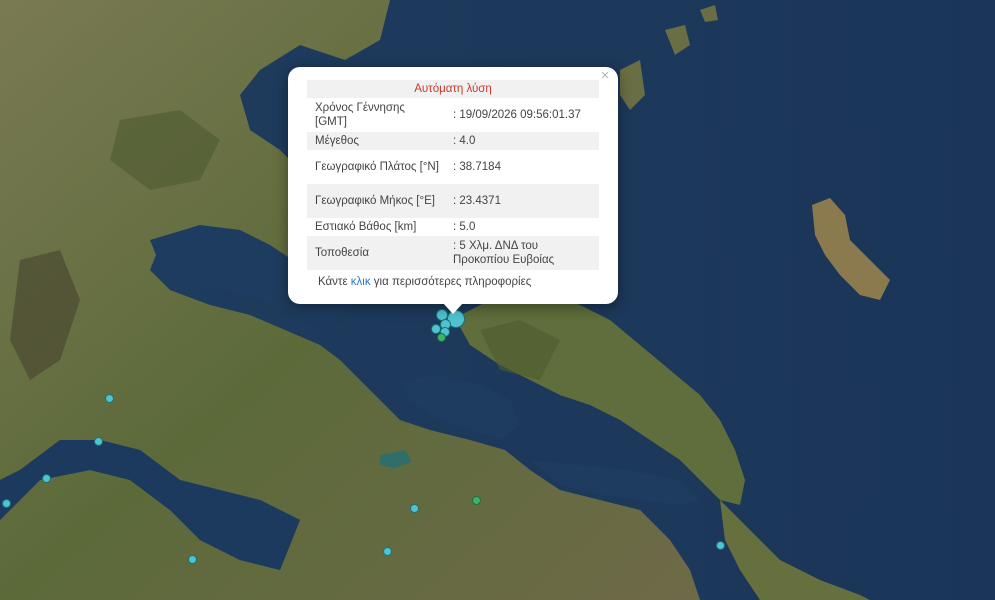  I want to click on longitude-value: : 23.4371, so click(477, 200).